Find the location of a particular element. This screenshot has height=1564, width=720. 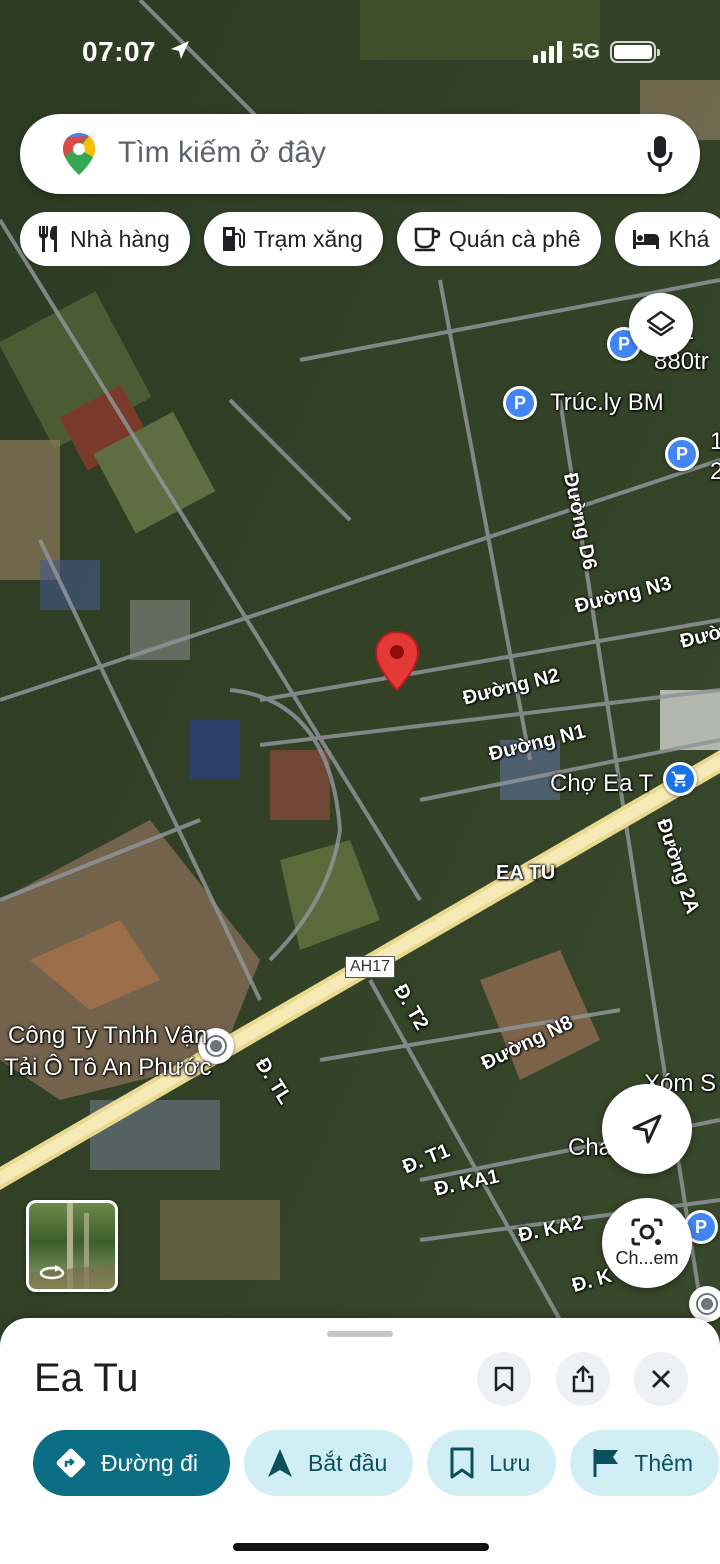

save-button: Lưu is located at coordinates (492, 1463).